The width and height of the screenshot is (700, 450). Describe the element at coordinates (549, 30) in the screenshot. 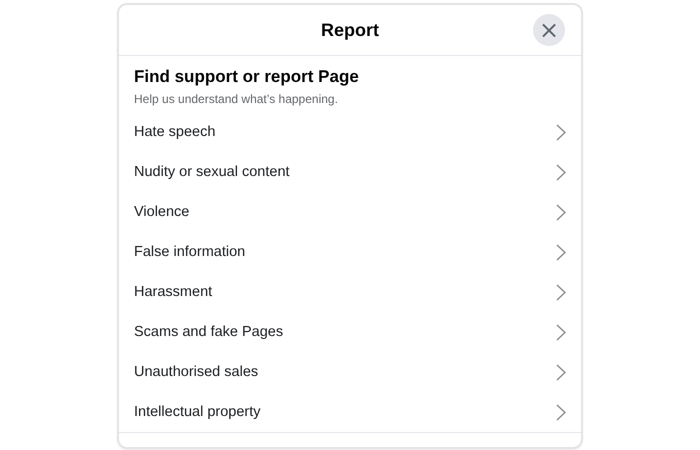

I see `close-button: ×` at that location.